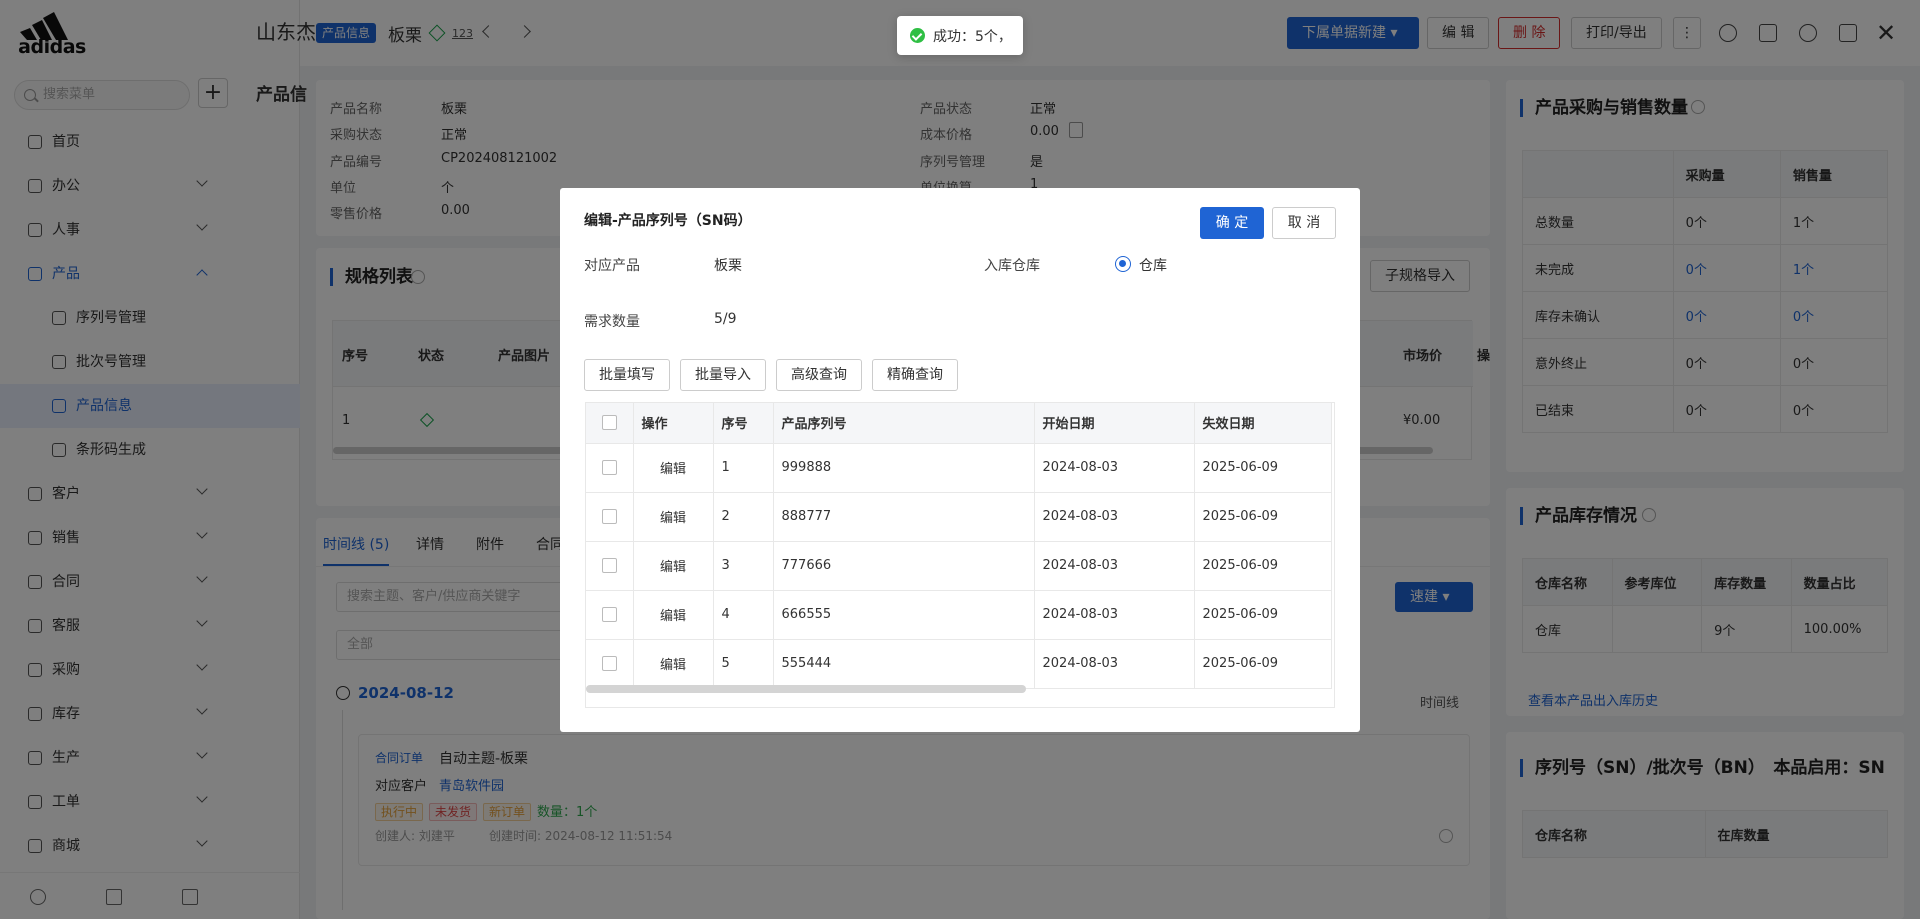 The image size is (1920, 919). I want to click on table-row: 编辑 4 666555 2024-08-03 2025-06-09, so click(959, 615).